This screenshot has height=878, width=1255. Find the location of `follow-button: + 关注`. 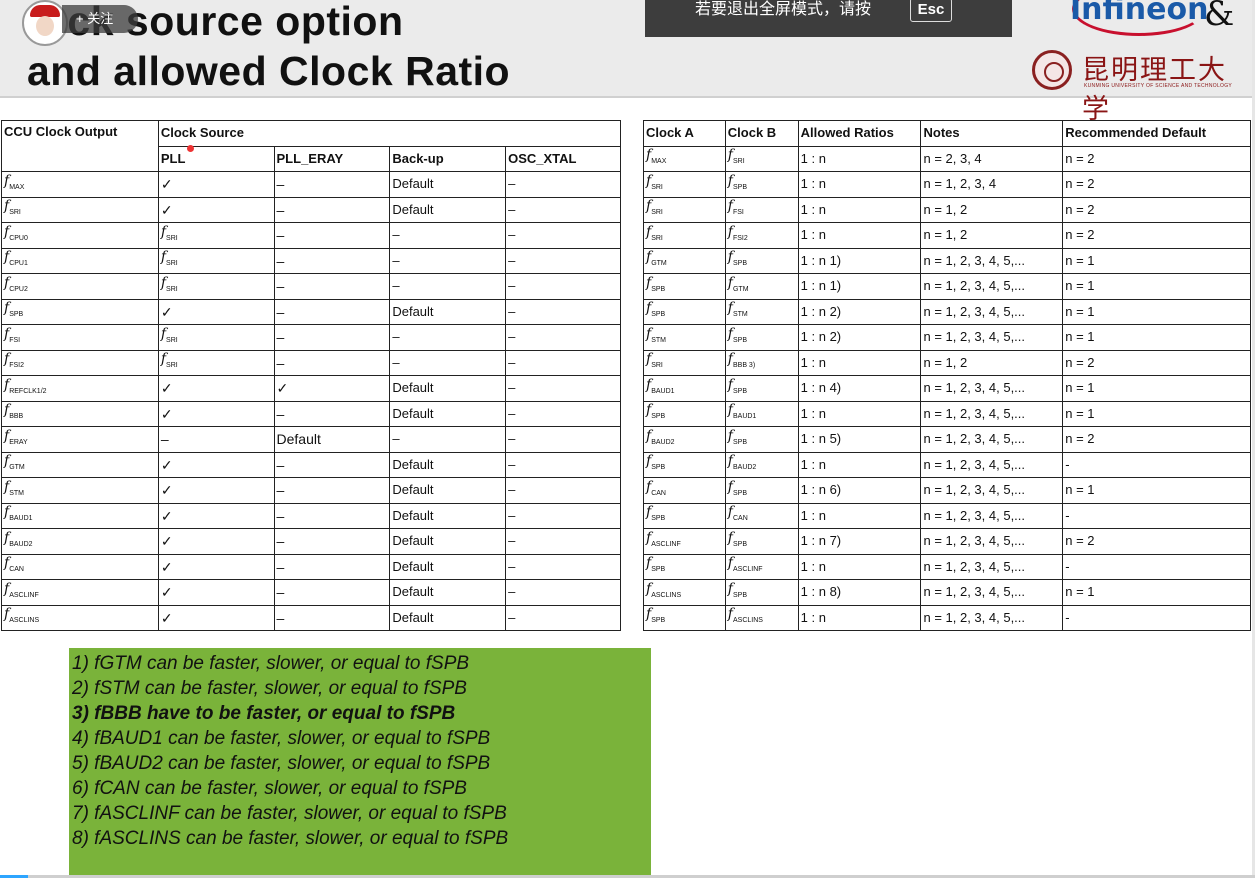

follow-button: + 关注 is located at coordinates (100, 19).